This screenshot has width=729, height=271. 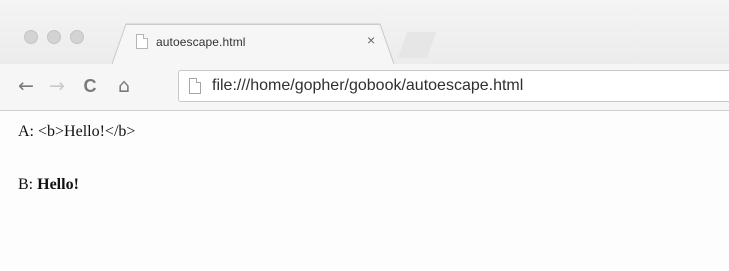 What do you see at coordinates (31, 37) in the screenshot?
I see `close-window-button` at bounding box center [31, 37].